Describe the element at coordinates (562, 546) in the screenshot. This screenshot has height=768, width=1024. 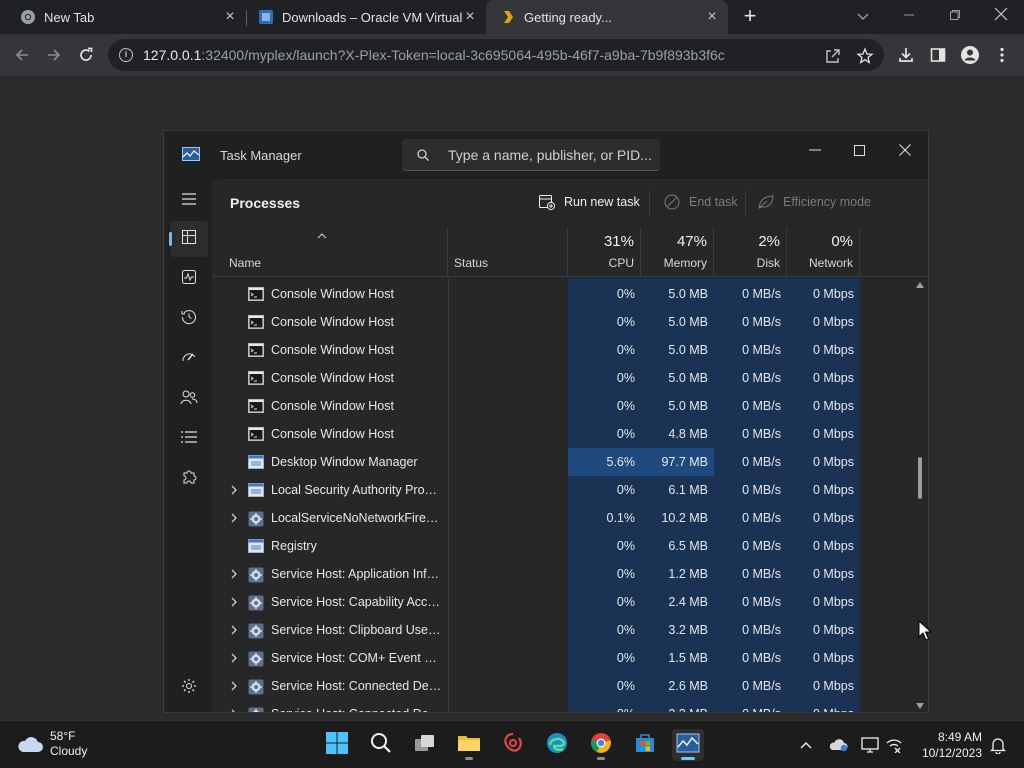
I see `table-row: Registry 0% 6.5 MB 0 MB/s 0 Mbps` at that location.